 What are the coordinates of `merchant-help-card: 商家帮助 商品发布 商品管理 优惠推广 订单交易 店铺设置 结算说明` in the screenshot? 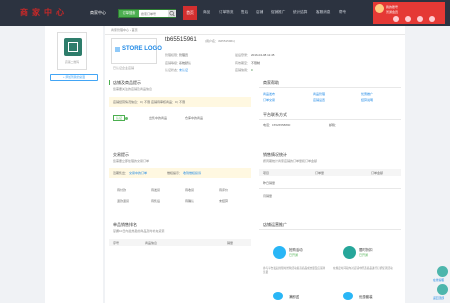 It's located at (330, 95).